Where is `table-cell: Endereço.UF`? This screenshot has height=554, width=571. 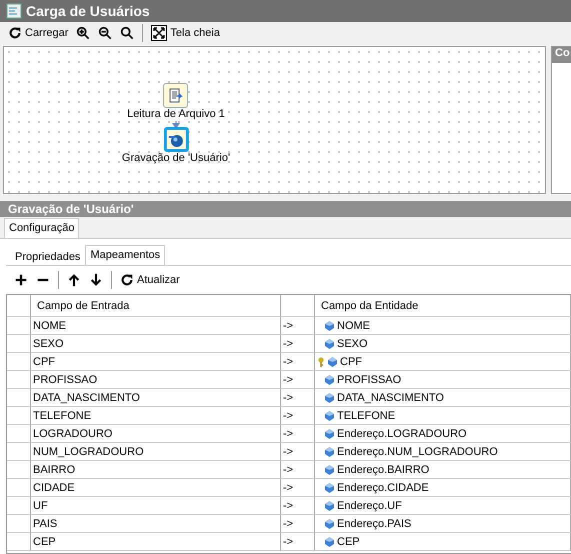 table-cell: Endereço.UF is located at coordinates (369, 506).